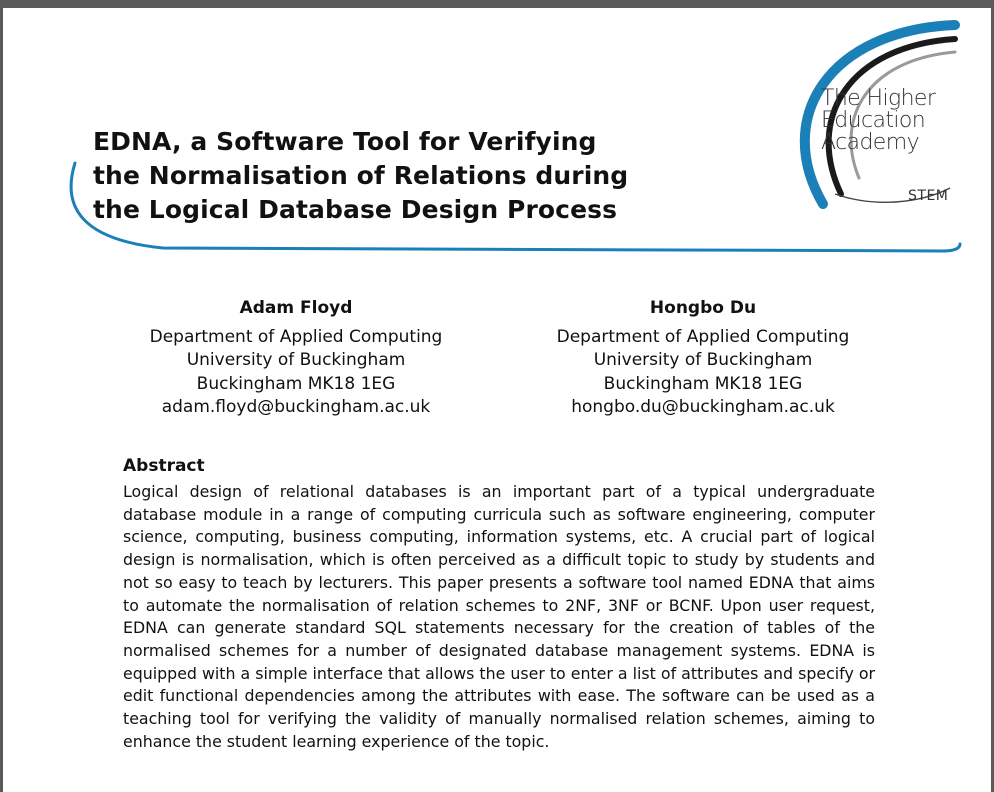 The image size is (994, 792). Describe the element at coordinates (873, 120) in the screenshot. I see `logo-line: Education` at that location.